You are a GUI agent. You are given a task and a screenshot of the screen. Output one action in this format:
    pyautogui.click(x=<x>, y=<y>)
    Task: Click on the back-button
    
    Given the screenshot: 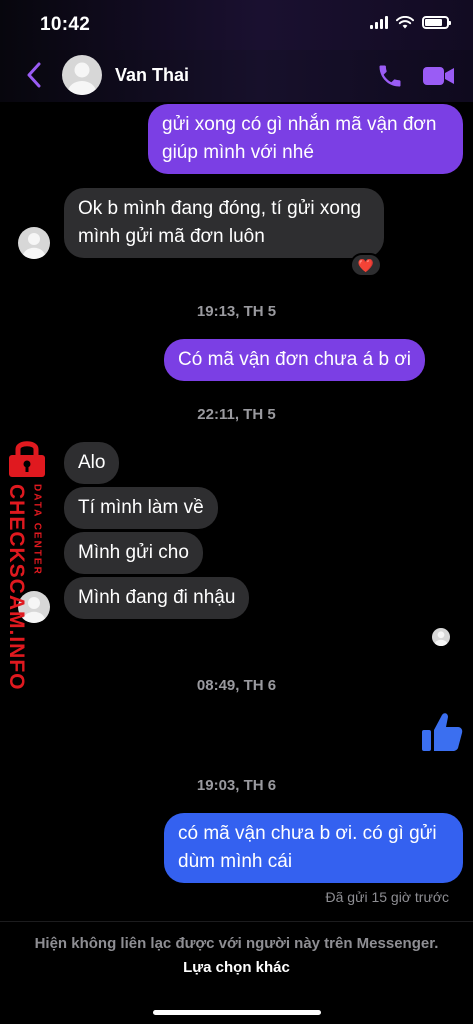 What is the action you would take?
    pyautogui.click(x=34, y=75)
    